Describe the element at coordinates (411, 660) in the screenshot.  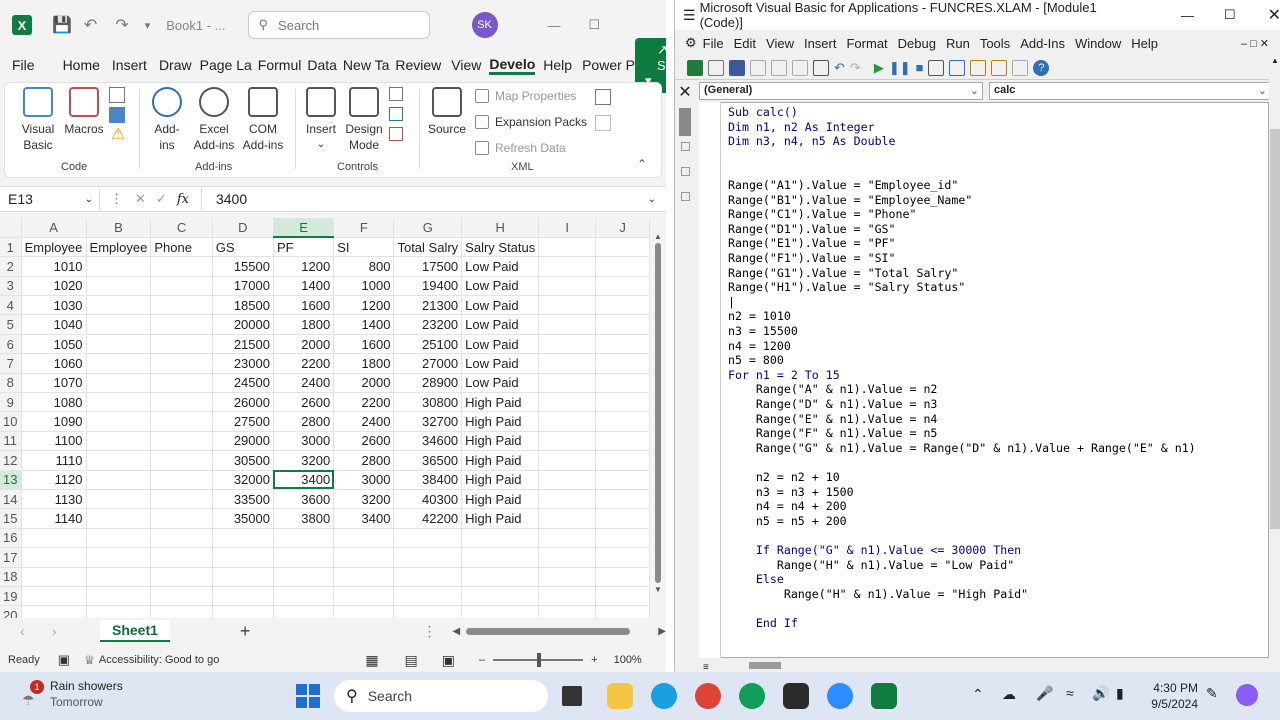
I see `page-layout-view-icon: ▤` at that location.